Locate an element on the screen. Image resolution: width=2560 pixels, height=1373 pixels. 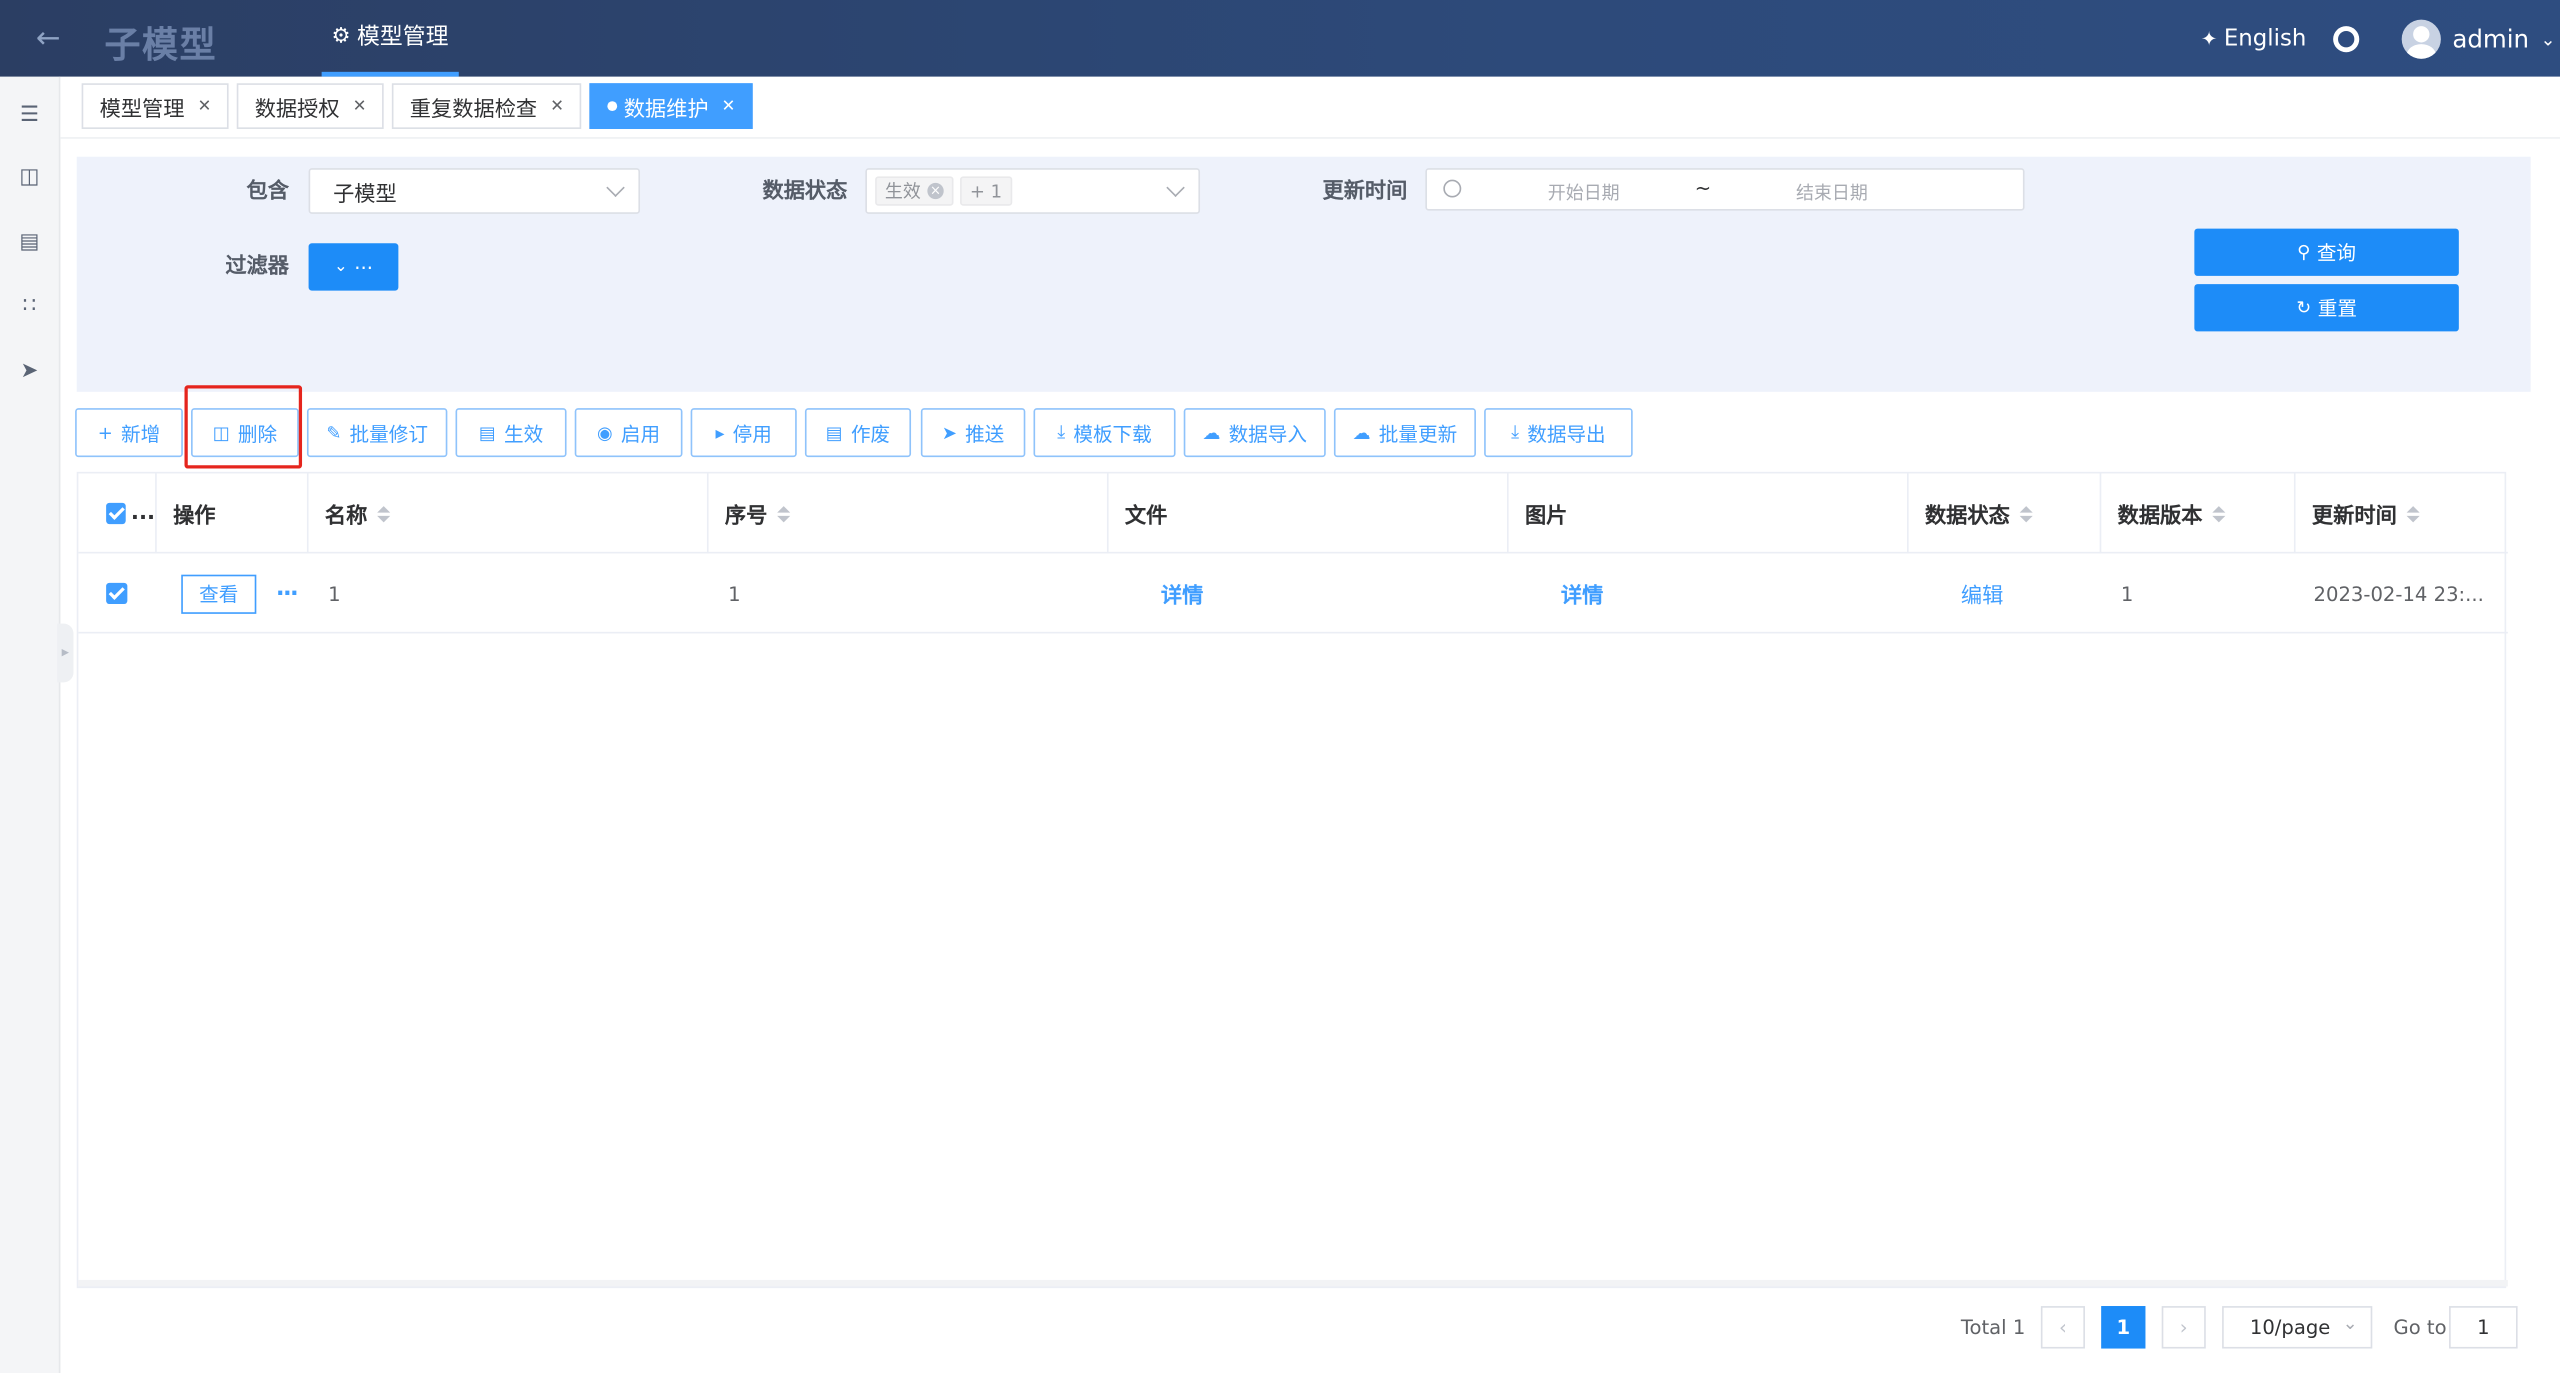
code-icon: ◫ is located at coordinates (29, 178).